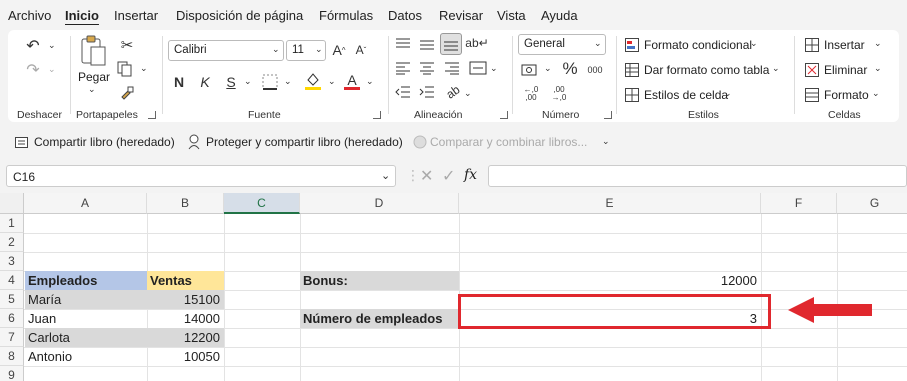 The width and height of the screenshot is (907, 381). I want to click on align-right-icon, so click(452, 68).